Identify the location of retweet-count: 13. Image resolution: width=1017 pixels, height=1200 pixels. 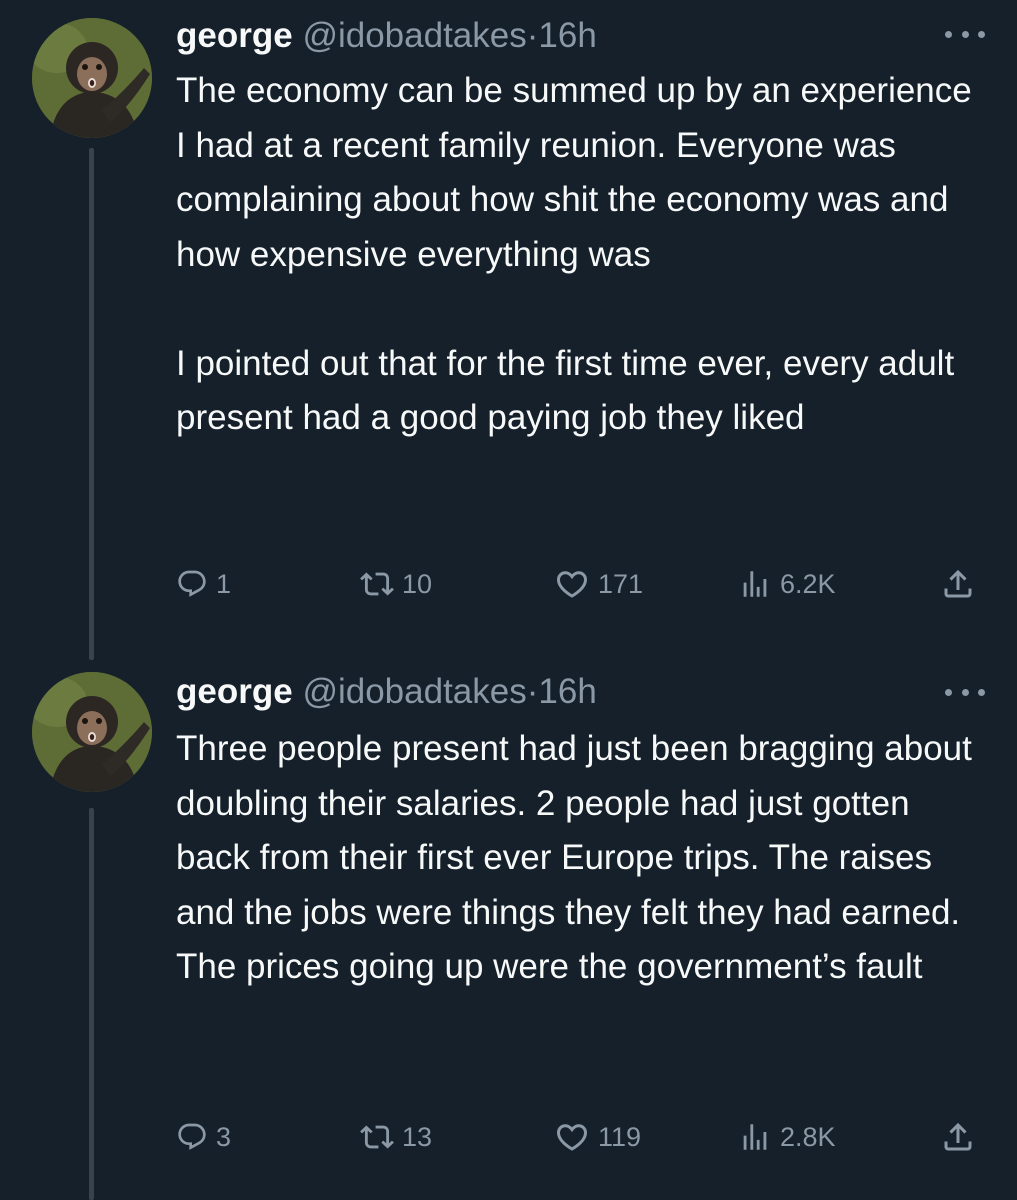
(417, 1136).